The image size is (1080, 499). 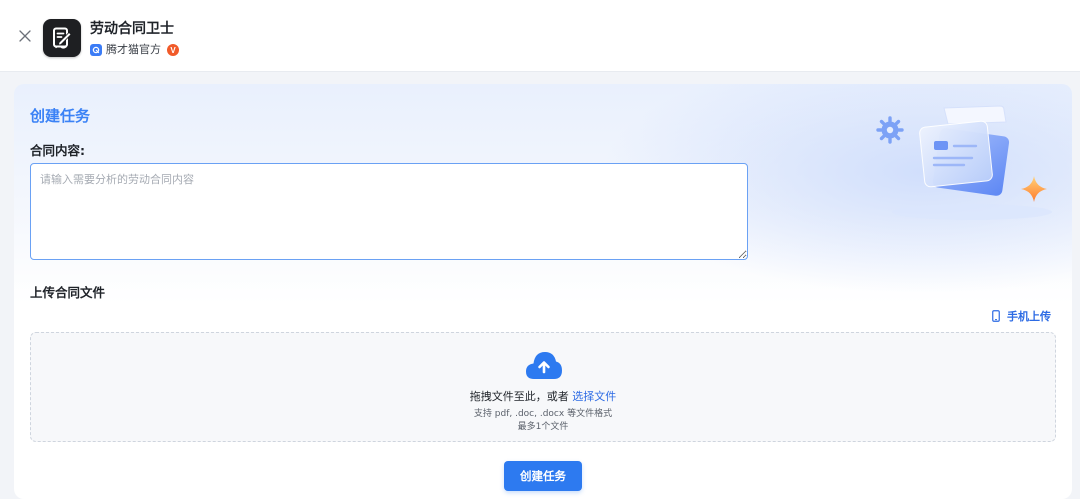 I want to click on app-header: 劳动合同卫士 腾才猫官方 V, so click(x=540, y=36).